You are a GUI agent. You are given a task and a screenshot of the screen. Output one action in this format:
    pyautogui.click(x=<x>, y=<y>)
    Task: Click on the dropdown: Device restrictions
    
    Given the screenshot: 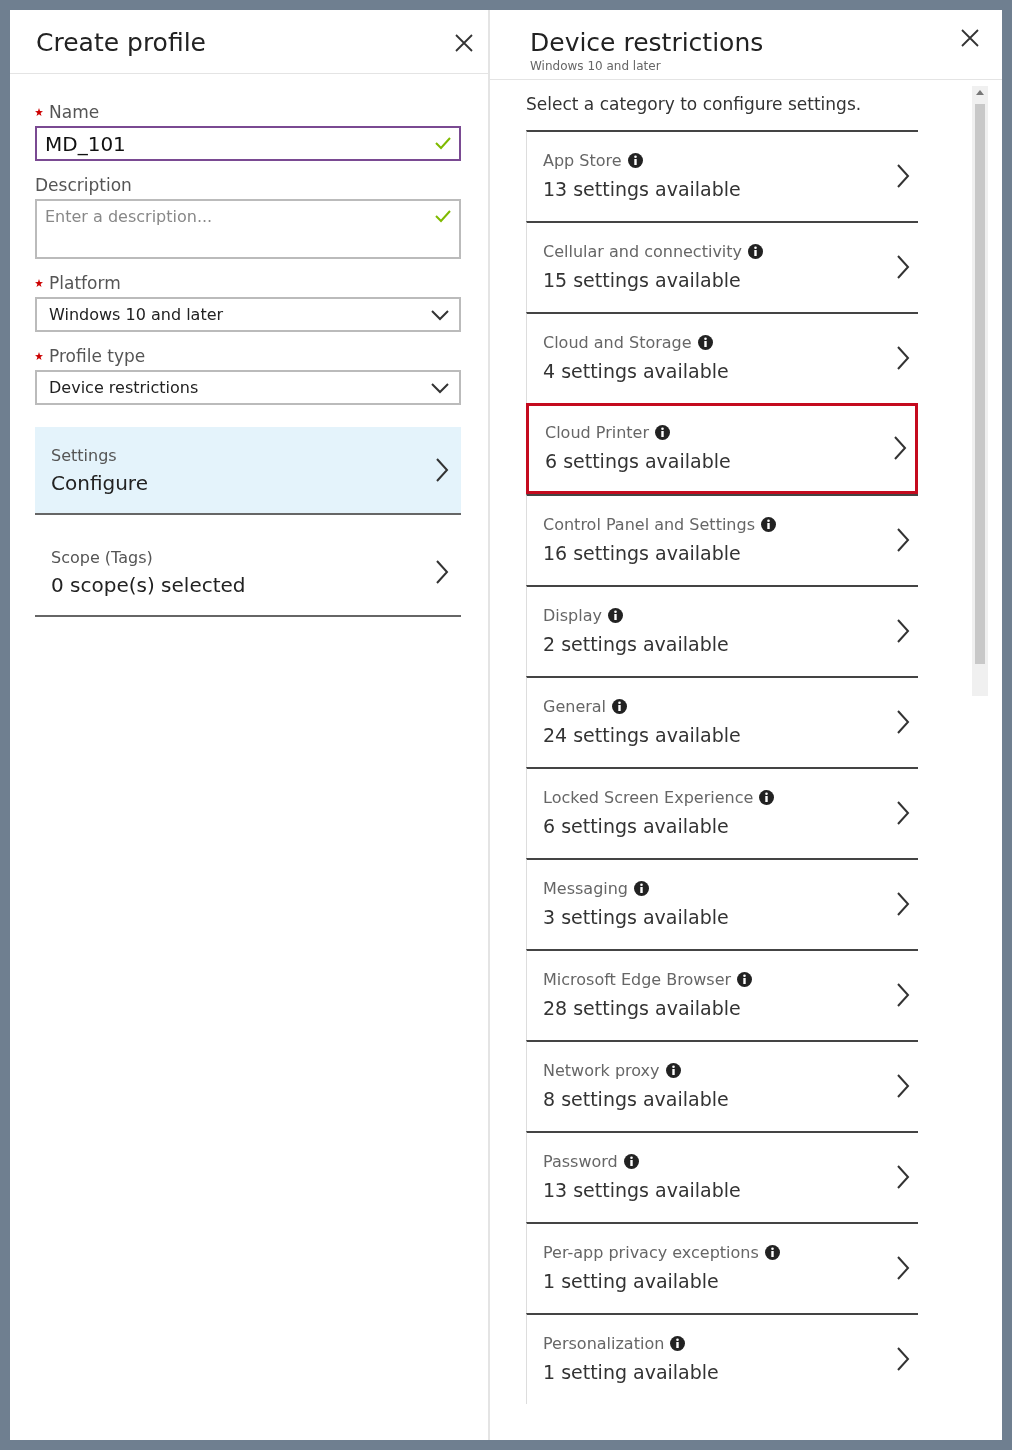 What is the action you would take?
    pyautogui.click(x=248, y=387)
    